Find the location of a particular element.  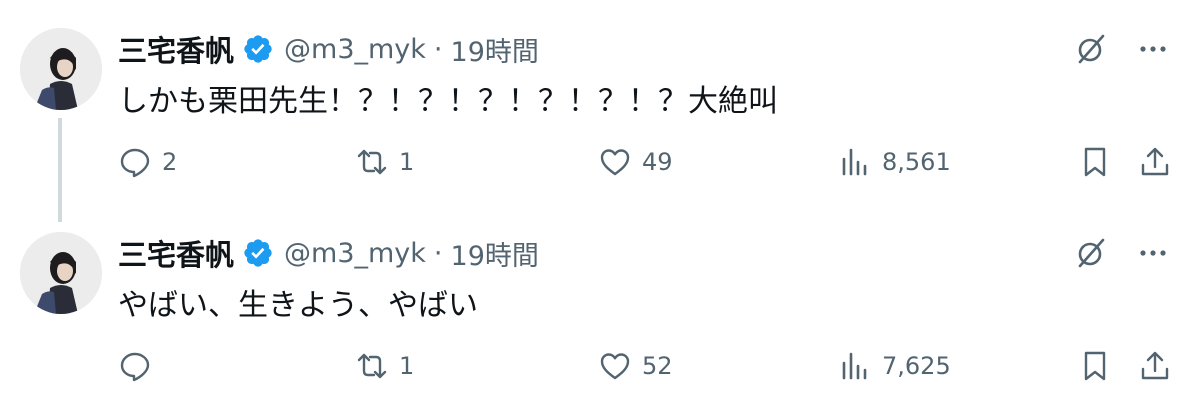

views-button: 7,625 is located at coordinates (894, 366).